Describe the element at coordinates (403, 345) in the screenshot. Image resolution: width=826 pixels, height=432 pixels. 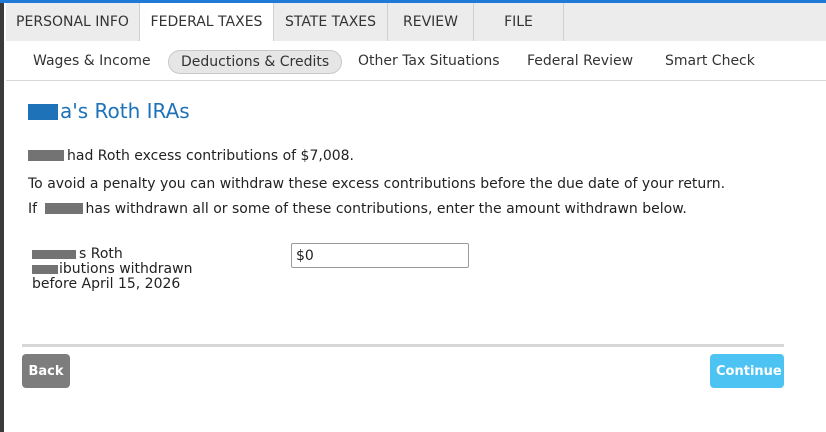
I see `footer-divider` at that location.